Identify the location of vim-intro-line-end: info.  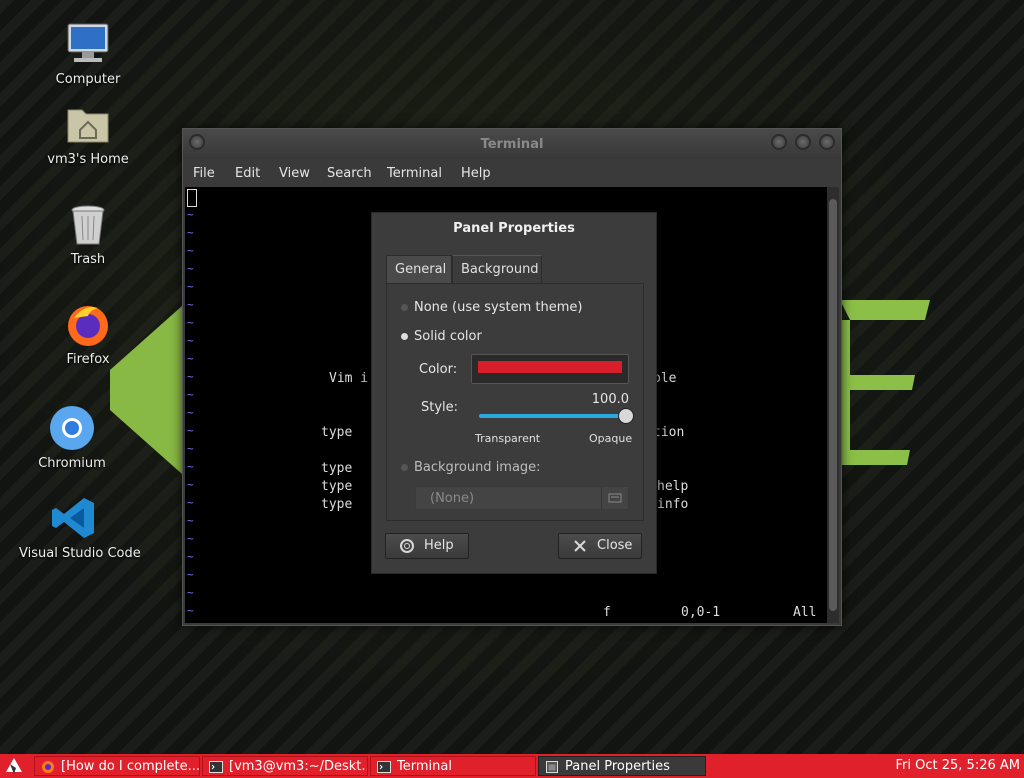
(673, 504).